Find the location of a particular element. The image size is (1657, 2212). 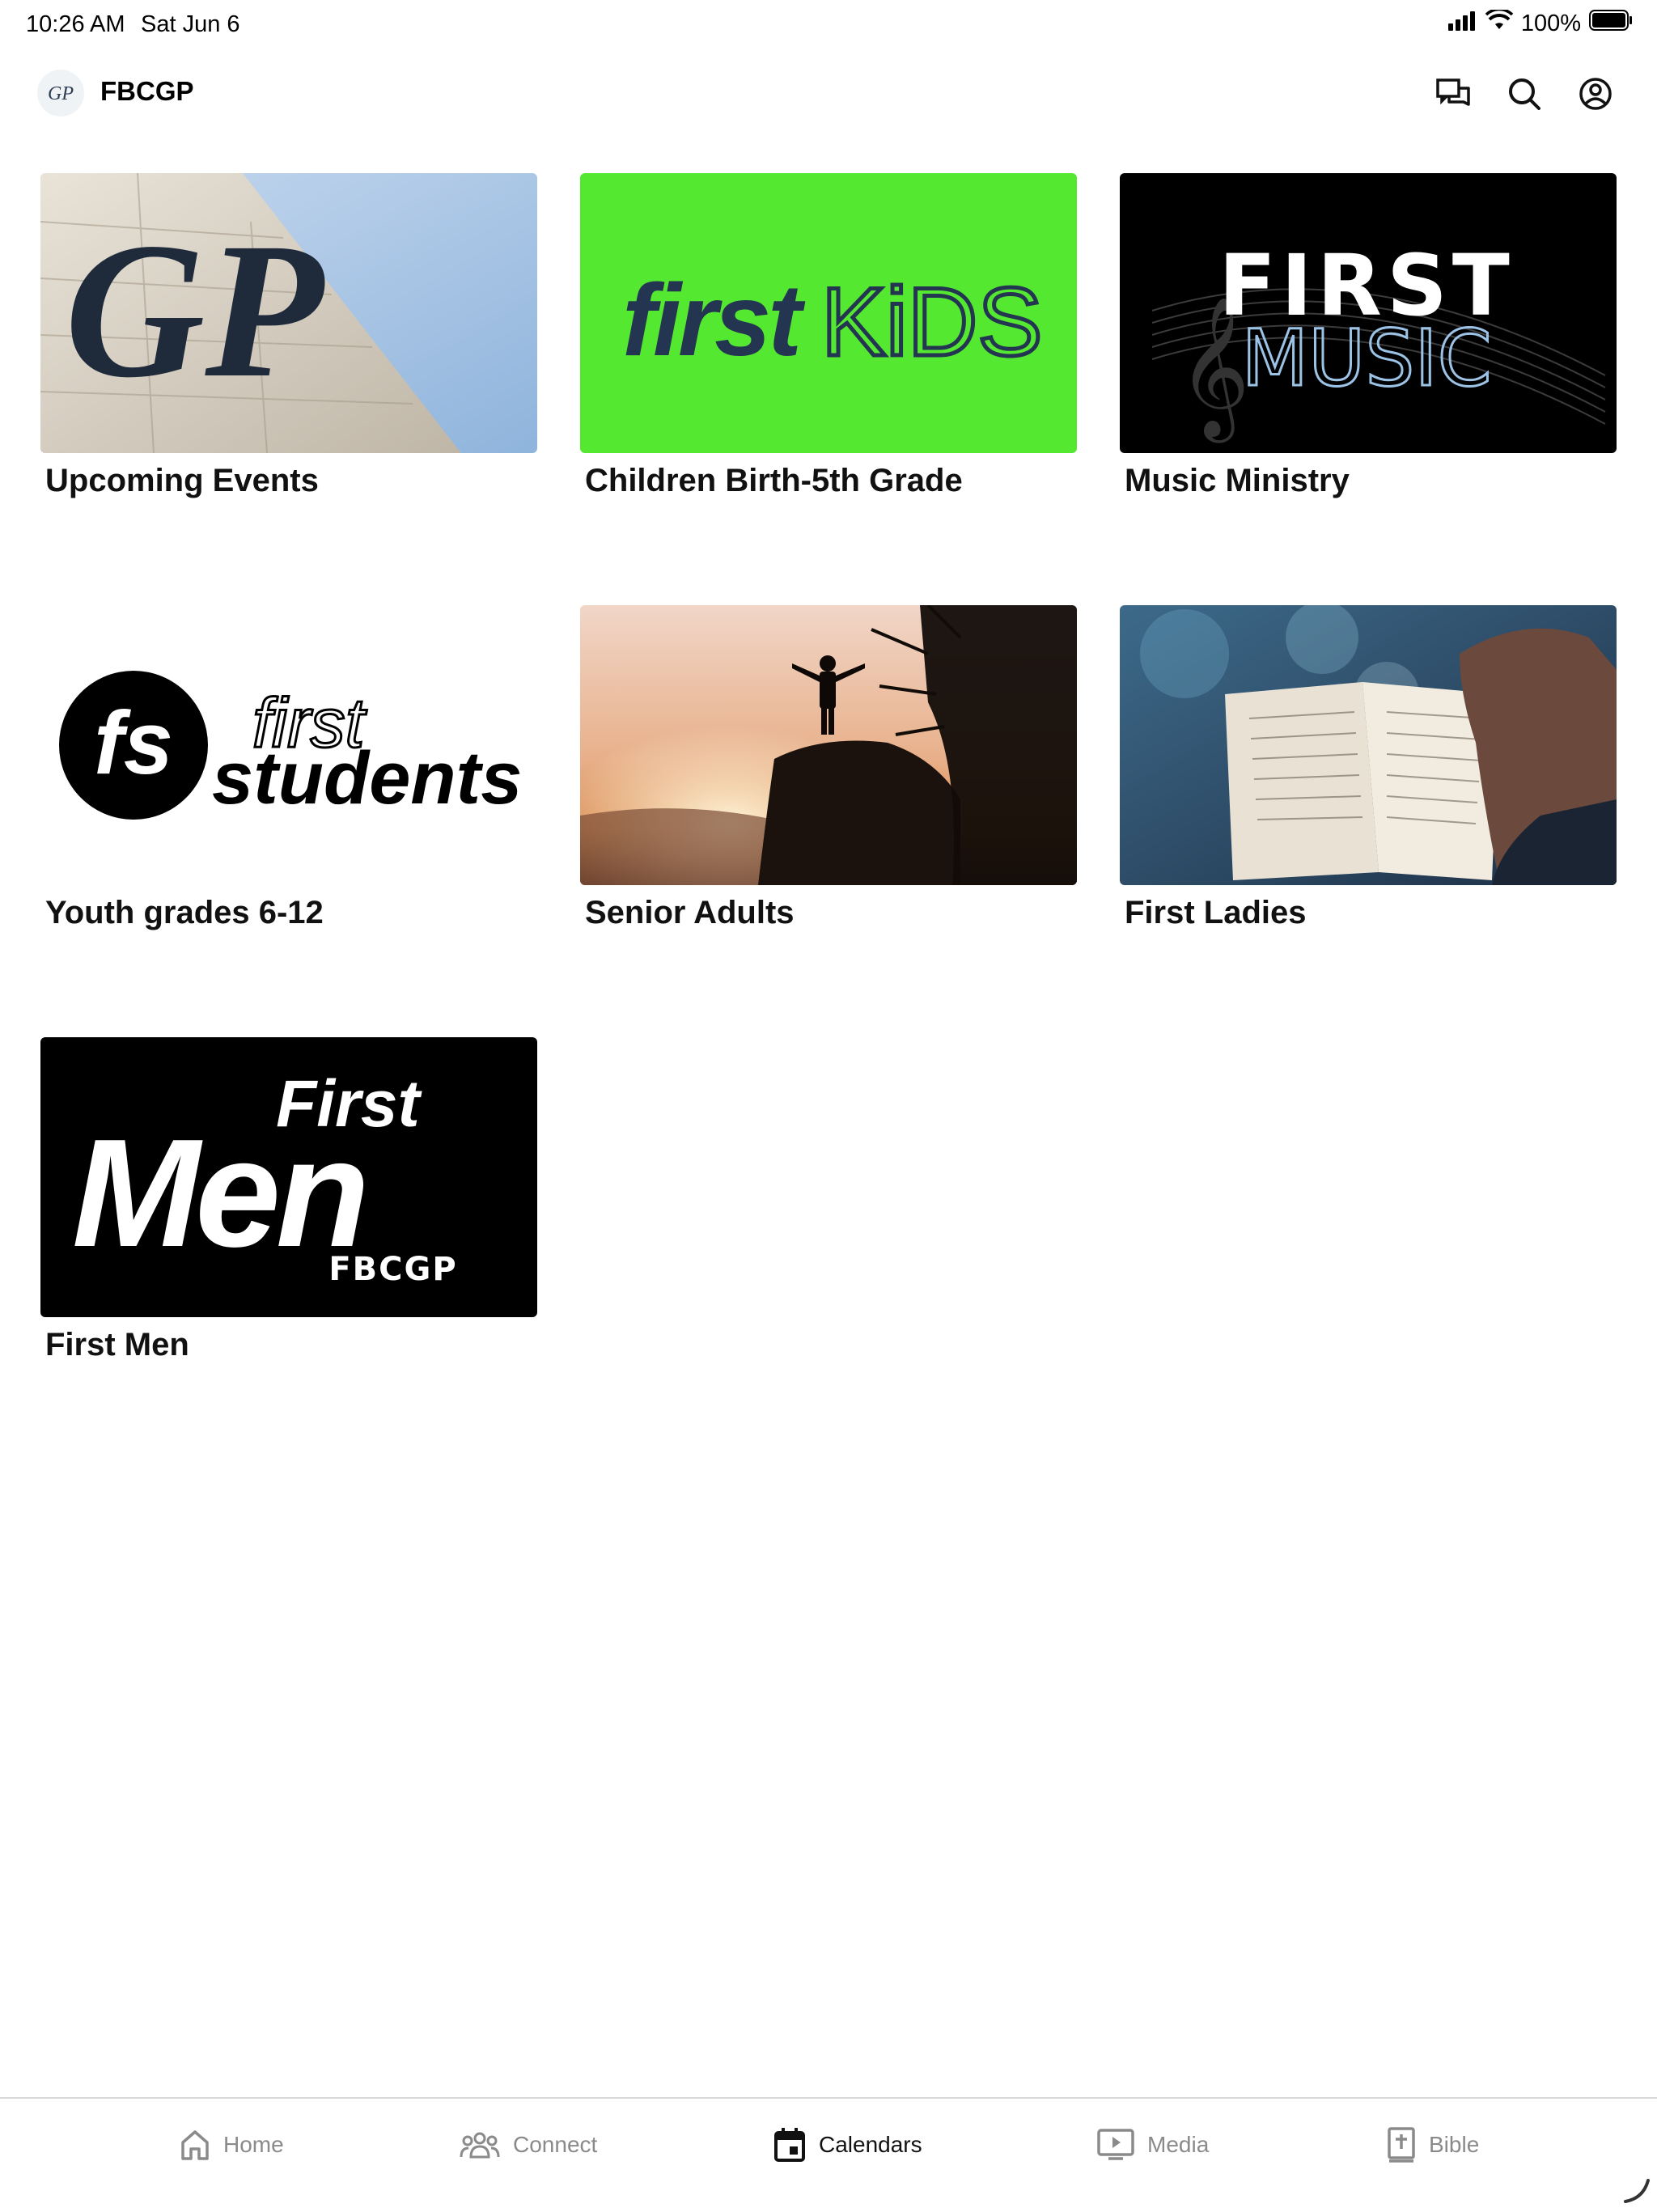

tab-calendars-label: Calendars is located at coordinates (870, 2144).